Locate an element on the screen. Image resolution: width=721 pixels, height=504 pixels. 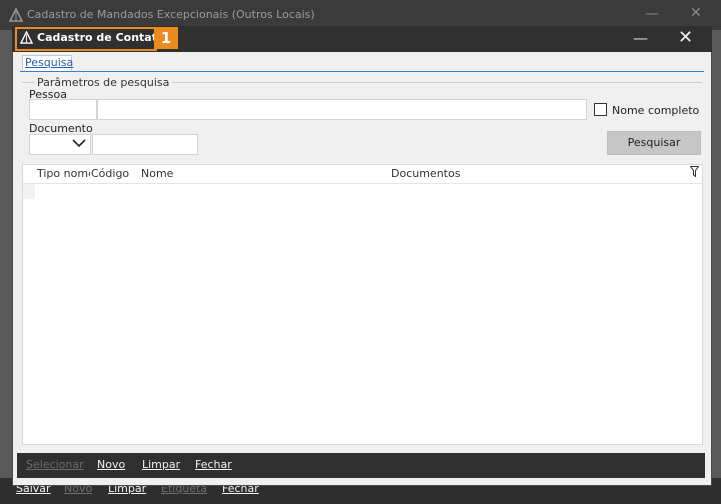
pessoa-name-input is located at coordinates (342, 109).